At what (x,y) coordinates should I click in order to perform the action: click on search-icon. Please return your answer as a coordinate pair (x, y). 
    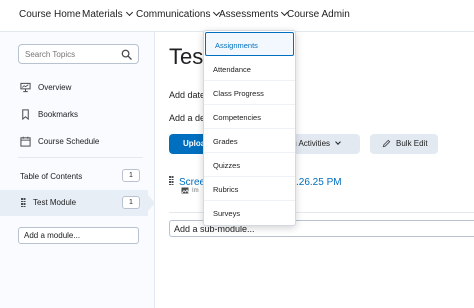
    Looking at the image, I should click on (126, 54).